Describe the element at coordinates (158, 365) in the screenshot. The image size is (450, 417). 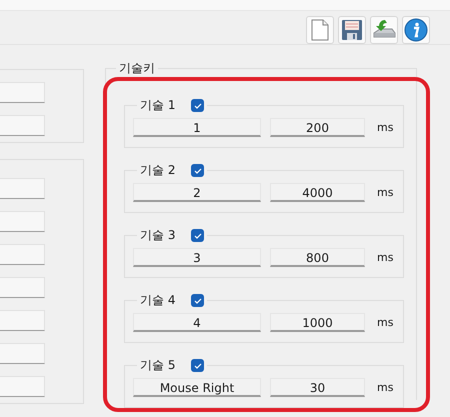
I see `skill-label: 기술 5` at that location.